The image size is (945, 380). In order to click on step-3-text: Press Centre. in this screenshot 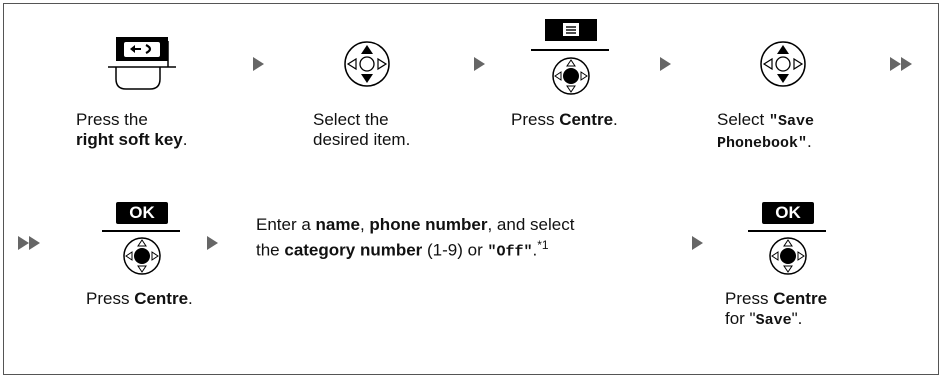, I will do `click(591, 120)`.